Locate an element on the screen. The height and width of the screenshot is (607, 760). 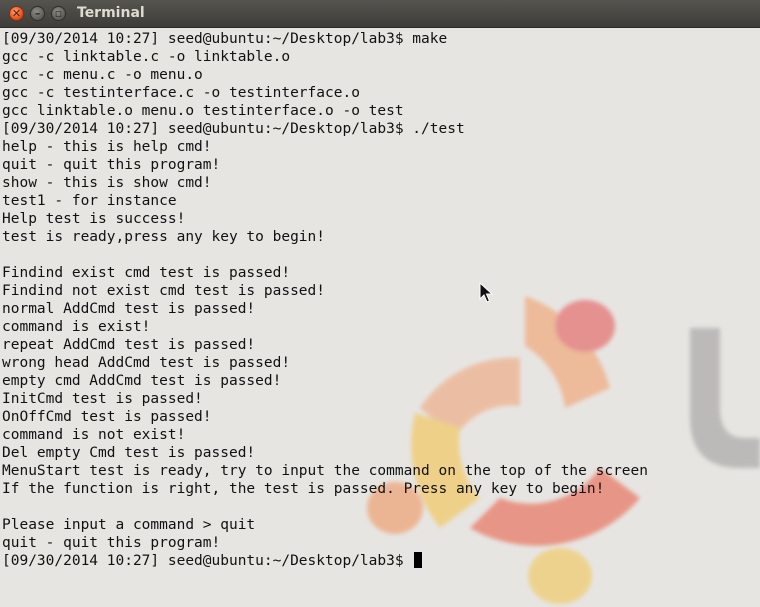
minimize-icon: – is located at coordinates (37, 13).